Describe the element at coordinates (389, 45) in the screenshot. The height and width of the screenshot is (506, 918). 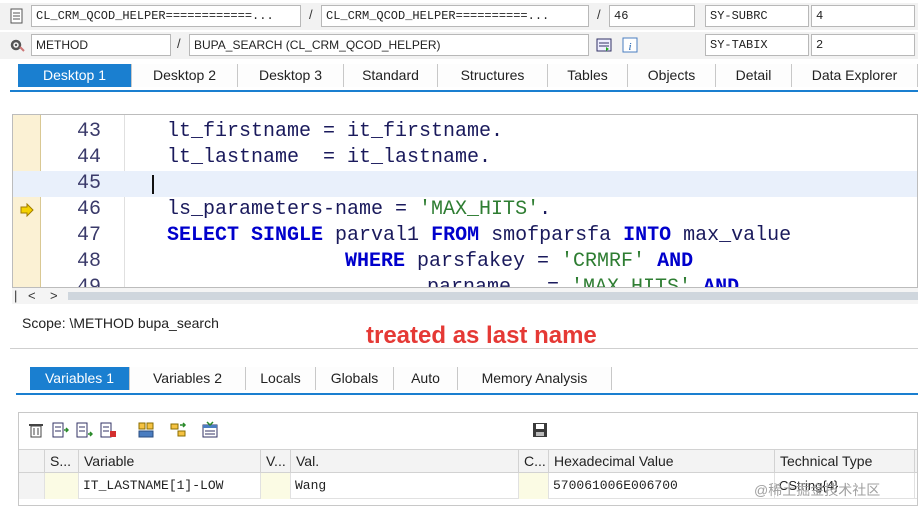
I see `event-name-field: BUPA_SEARCH (CL_CRM_QCOD_HELPER)` at that location.